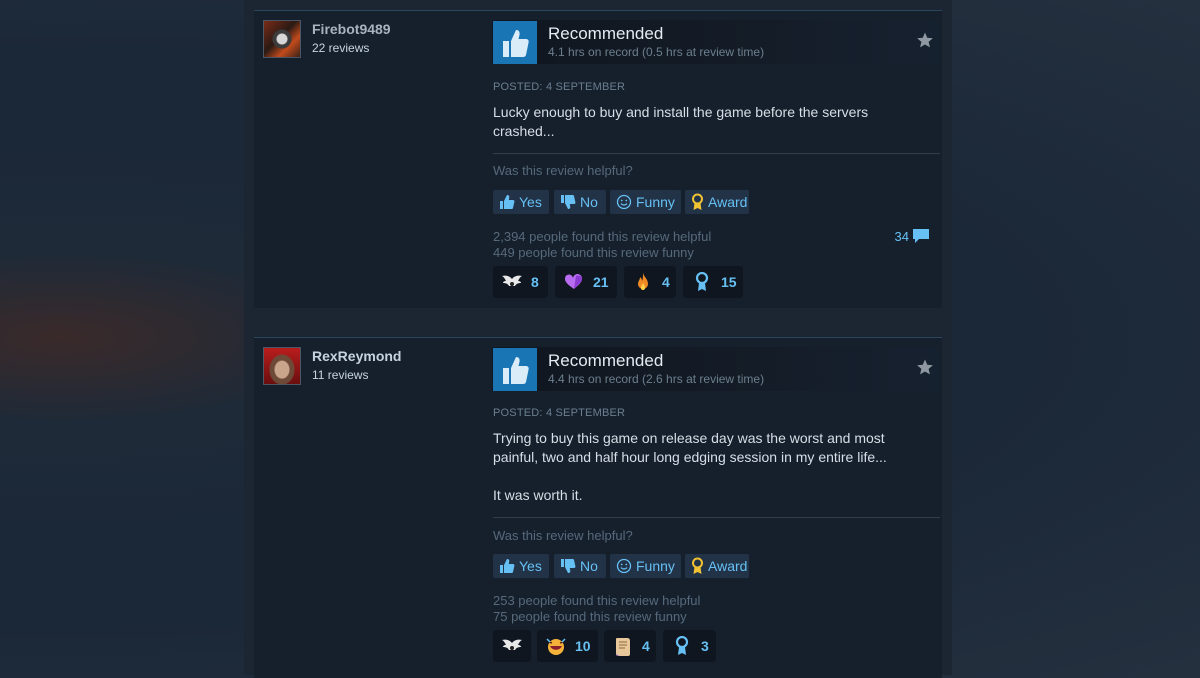 This screenshot has height=678, width=1200. I want to click on author-name: Firebot9489, so click(351, 29).